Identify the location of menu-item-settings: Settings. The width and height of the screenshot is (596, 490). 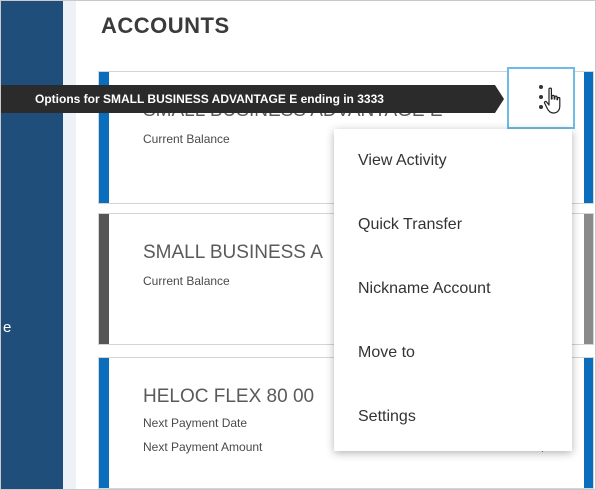
(453, 417).